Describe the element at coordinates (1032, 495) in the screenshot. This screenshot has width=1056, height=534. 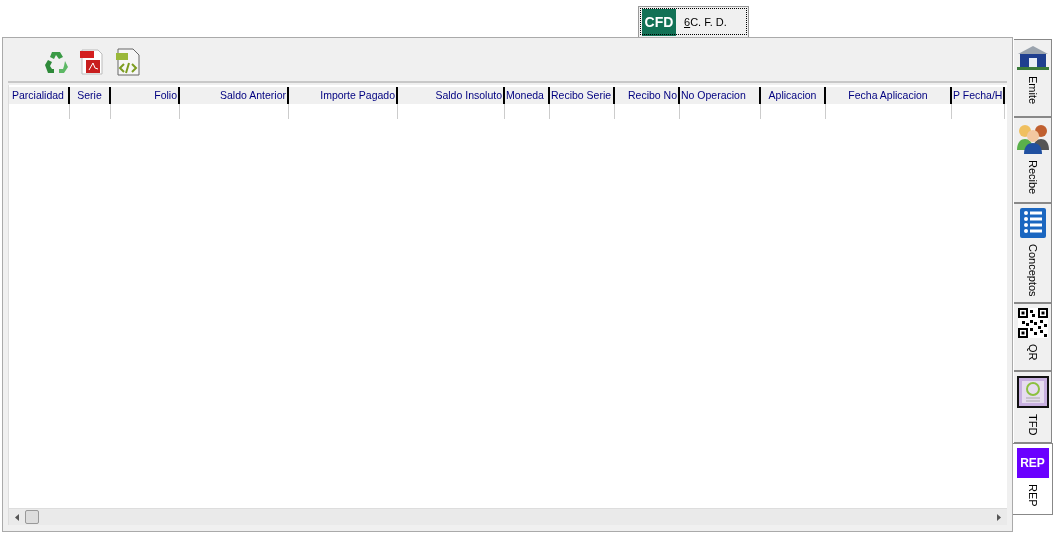
I see `tab-label: REP` at that location.